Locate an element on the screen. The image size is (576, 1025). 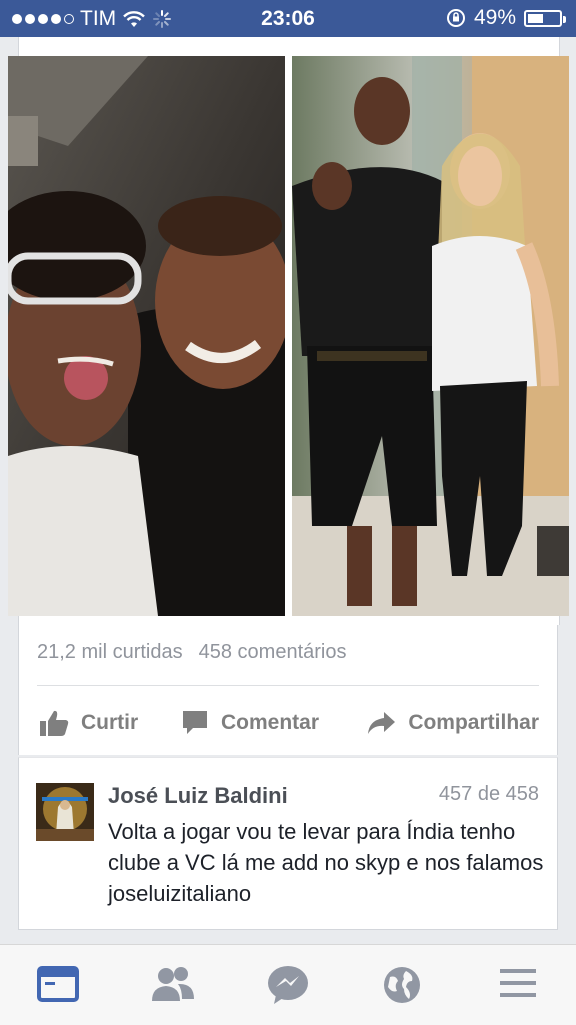
tab-friend-requests is located at coordinates (172, 985).